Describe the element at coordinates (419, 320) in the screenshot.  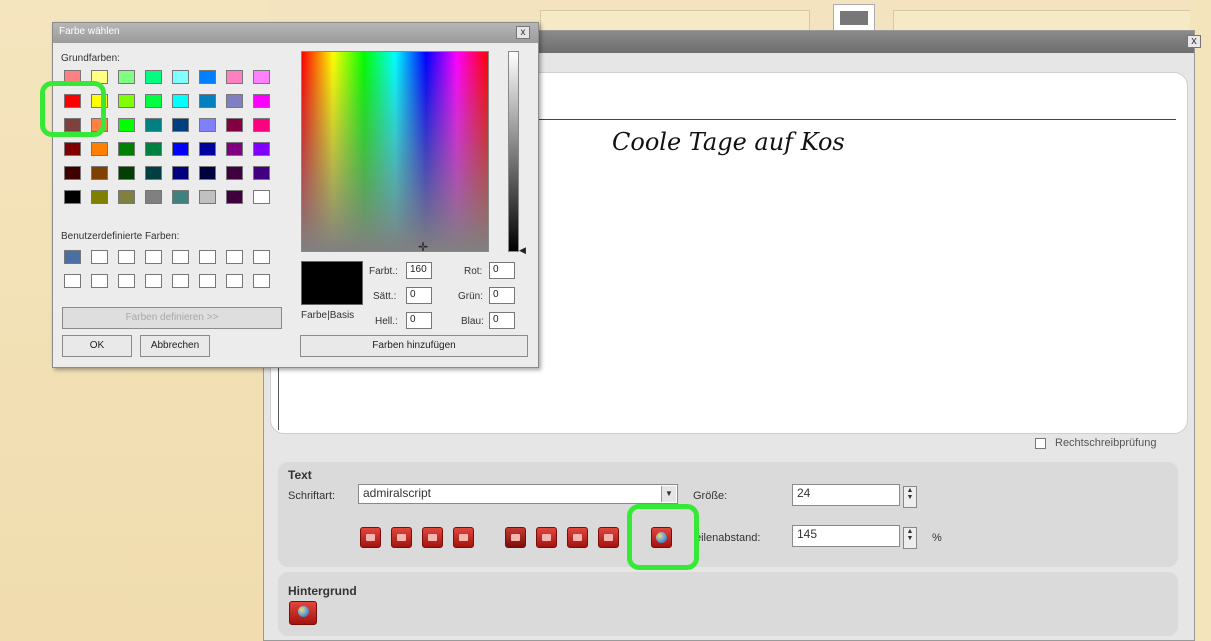
I see `luminance-input: 0` at that location.